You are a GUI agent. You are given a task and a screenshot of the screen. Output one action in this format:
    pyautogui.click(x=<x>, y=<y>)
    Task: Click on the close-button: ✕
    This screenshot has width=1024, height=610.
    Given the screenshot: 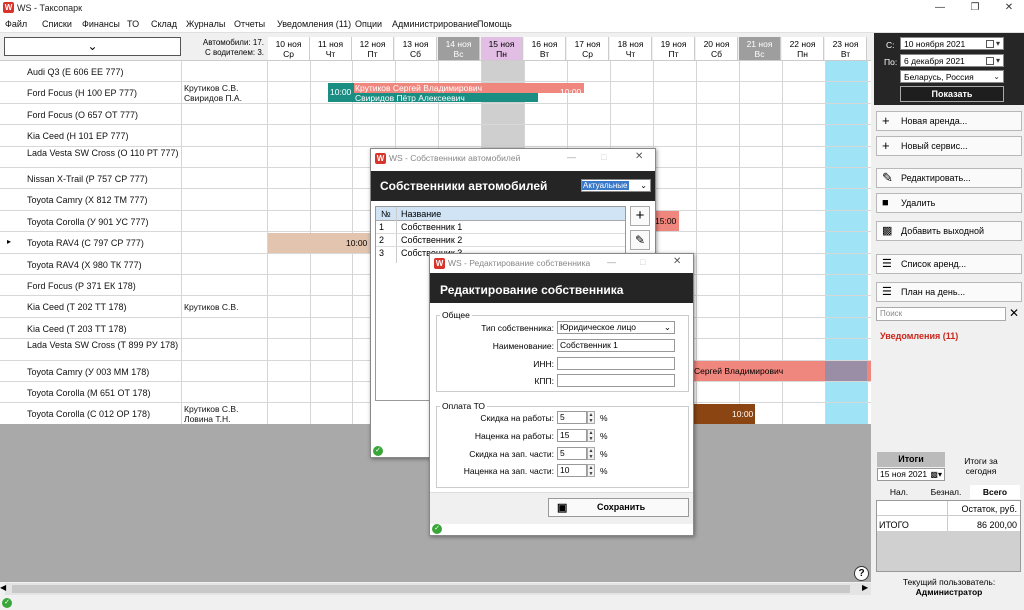 What is the action you would take?
    pyautogui.click(x=1009, y=8)
    